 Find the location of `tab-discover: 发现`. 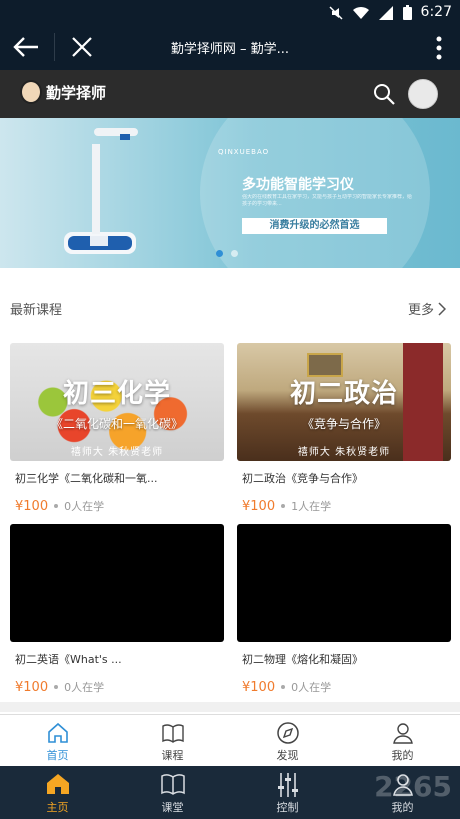

tab-discover: 发现 is located at coordinates (287, 740).